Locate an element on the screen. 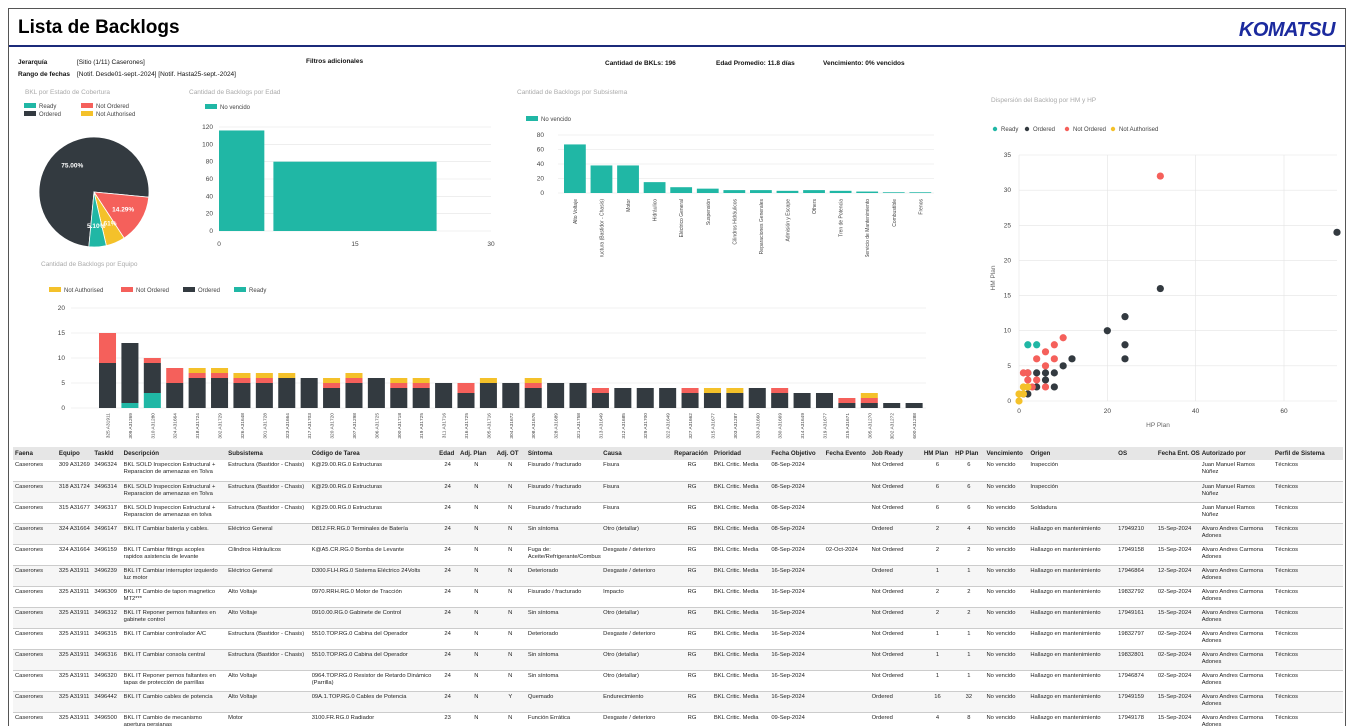 The width and height of the screenshot is (1354, 726). column-header: Subsistema is located at coordinates (268, 453).